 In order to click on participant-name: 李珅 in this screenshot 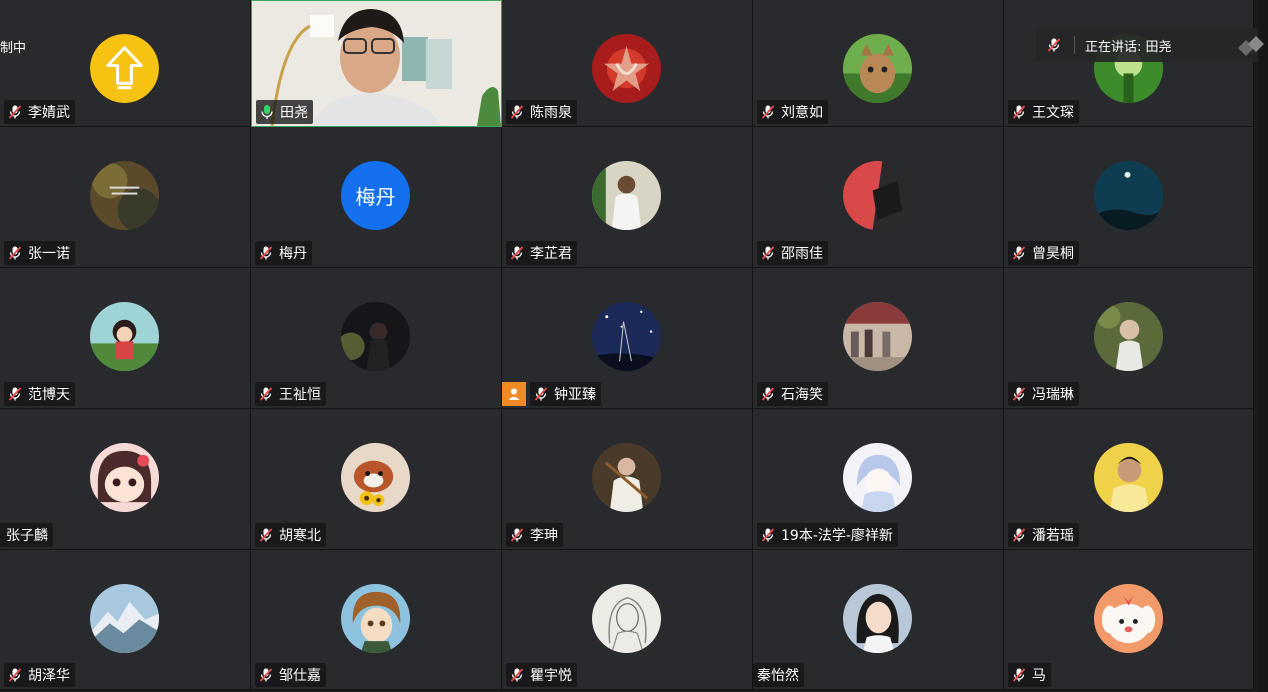, I will do `click(544, 536)`.